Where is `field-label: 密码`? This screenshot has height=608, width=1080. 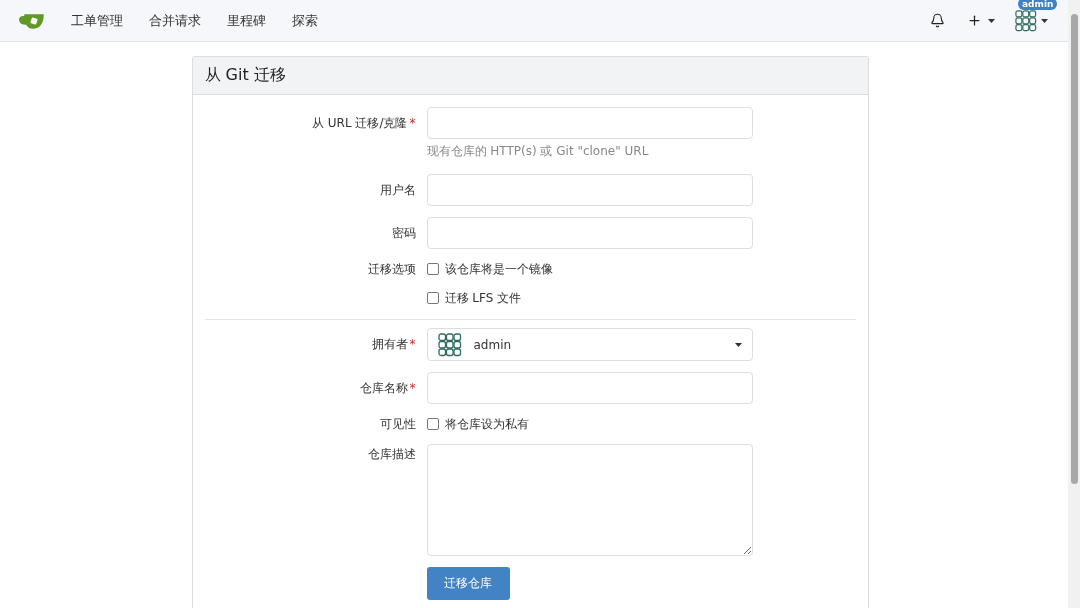 field-label: 密码 is located at coordinates (403, 233).